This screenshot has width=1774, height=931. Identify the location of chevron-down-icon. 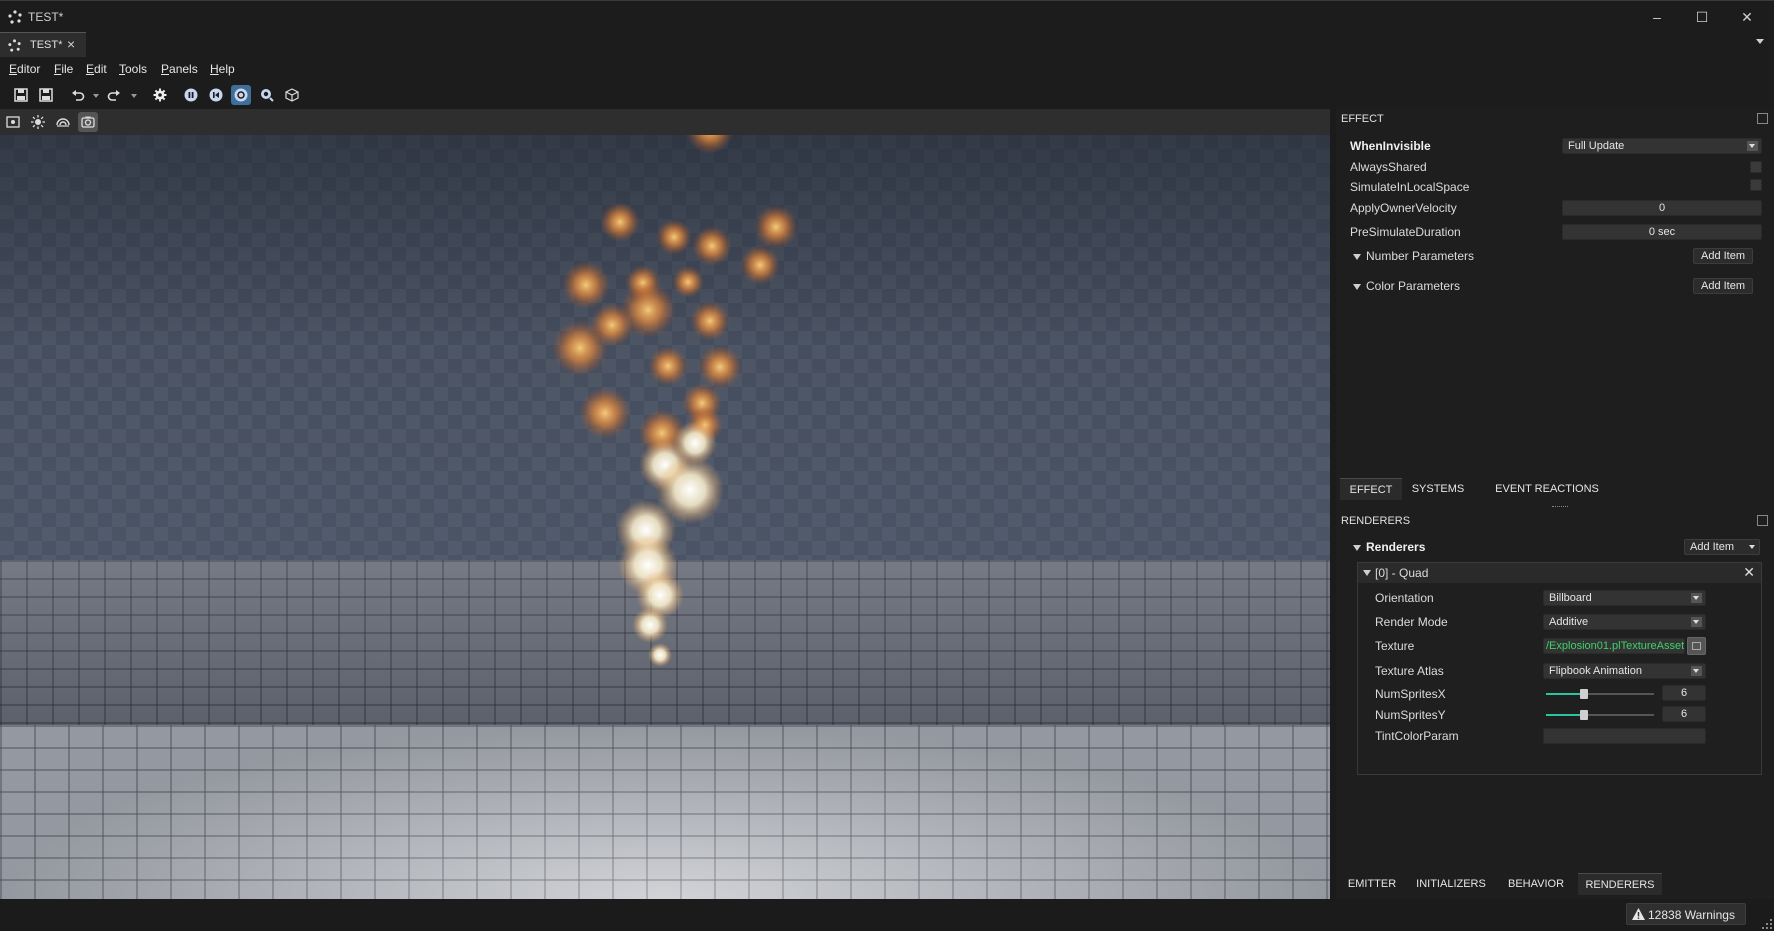
(1696, 671).